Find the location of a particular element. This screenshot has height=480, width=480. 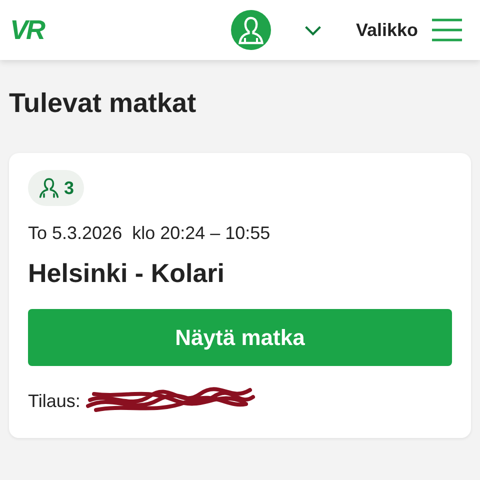

menu-icon is located at coordinates (447, 30).